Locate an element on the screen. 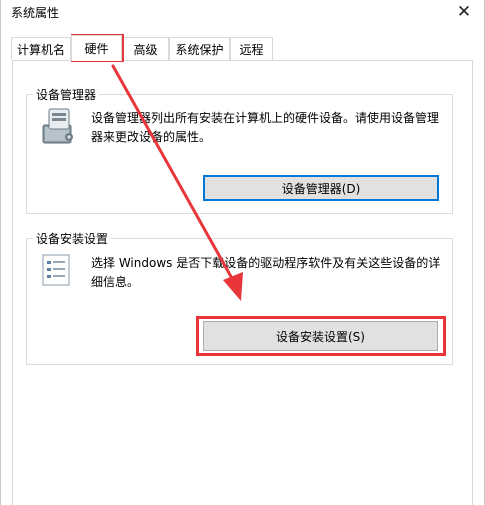 Image resolution: width=485 pixels, height=505 pixels. tab-label: 硬件 is located at coordinates (96, 49).